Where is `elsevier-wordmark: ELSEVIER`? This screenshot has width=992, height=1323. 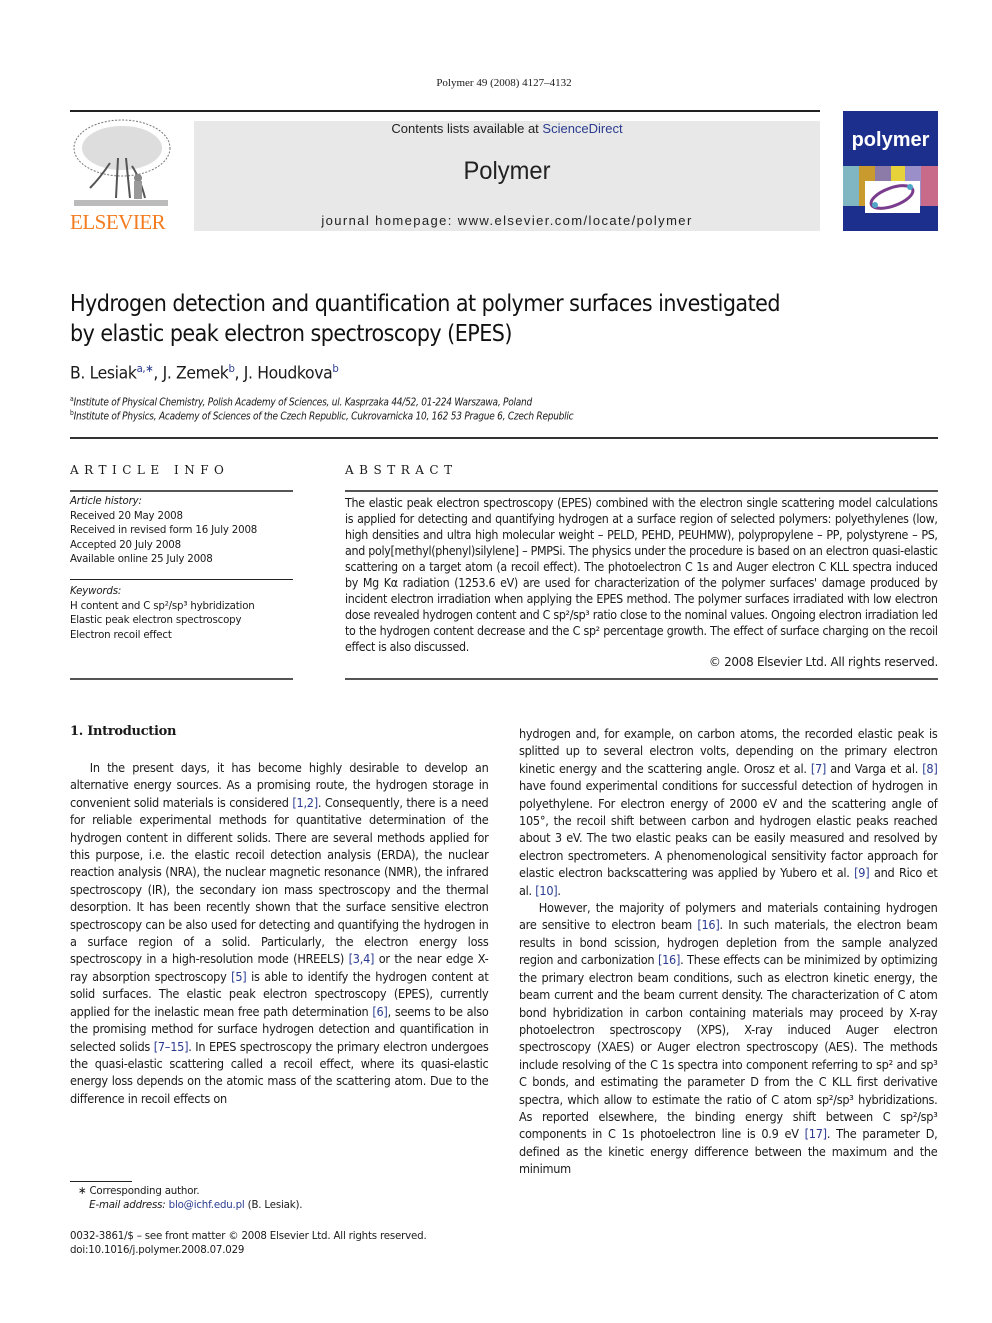
elsevier-wordmark: ELSEVIER is located at coordinates (118, 222).